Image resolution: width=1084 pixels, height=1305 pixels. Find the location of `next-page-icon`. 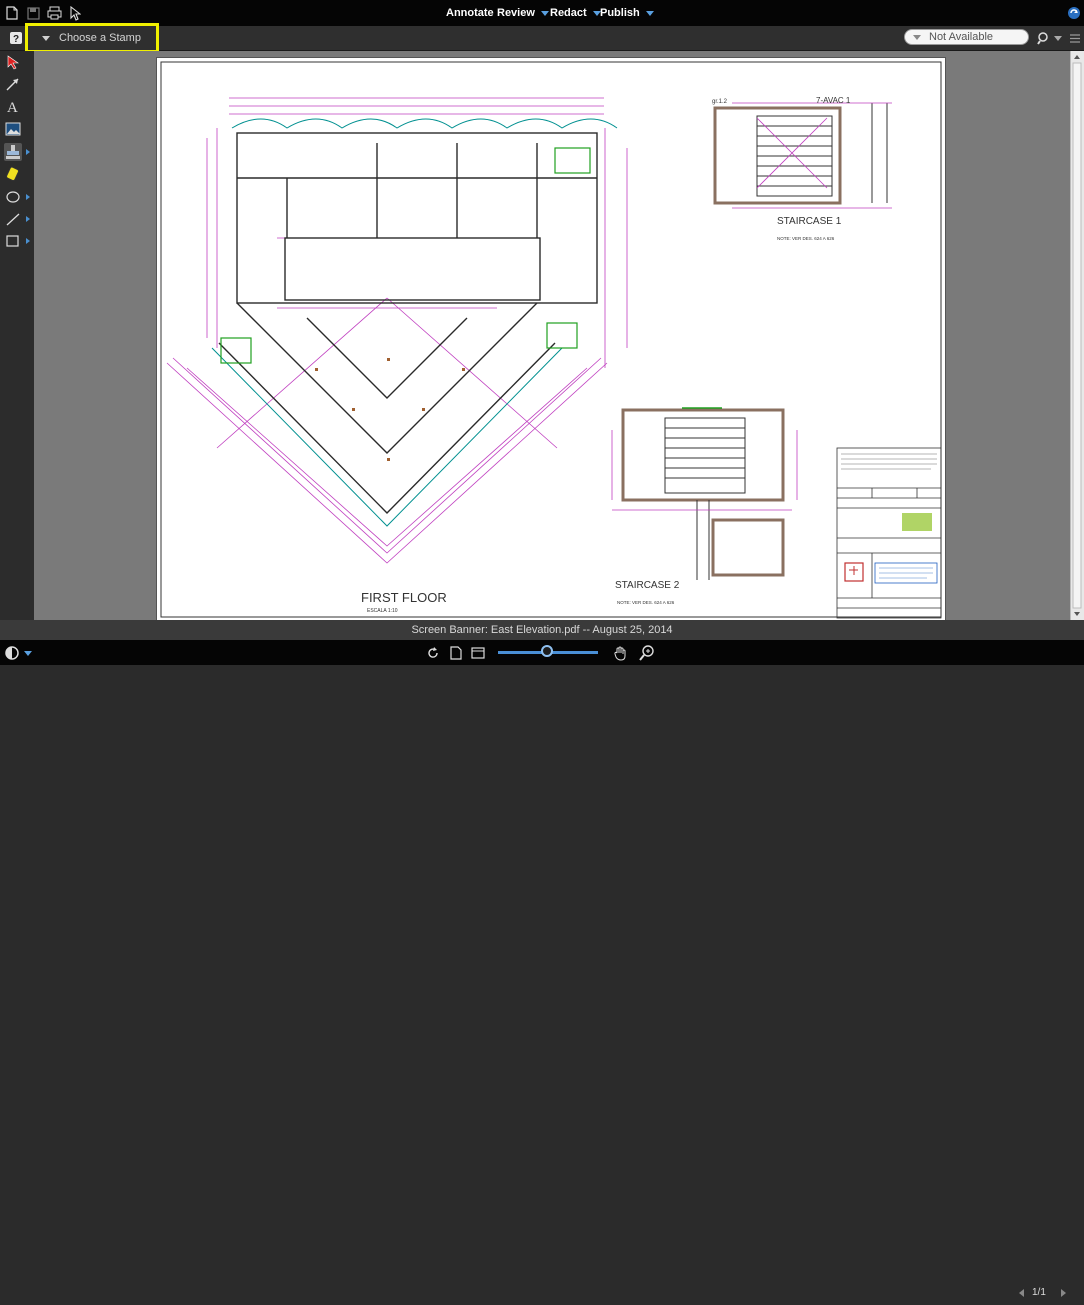

next-page-icon is located at coordinates (1064, 1293).